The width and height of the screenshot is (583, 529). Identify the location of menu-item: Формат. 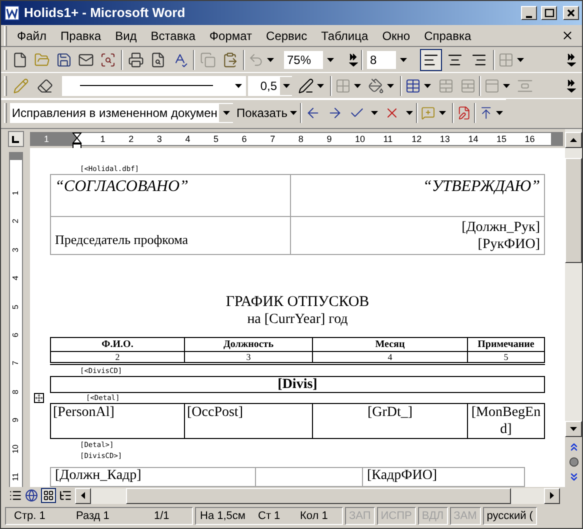
(231, 35).